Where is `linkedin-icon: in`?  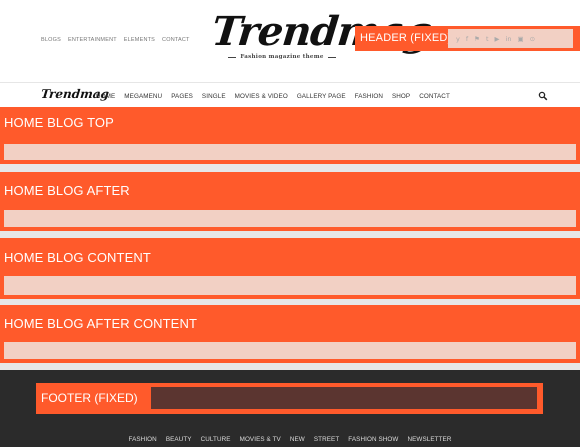 linkedin-icon: in is located at coordinates (509, 39).